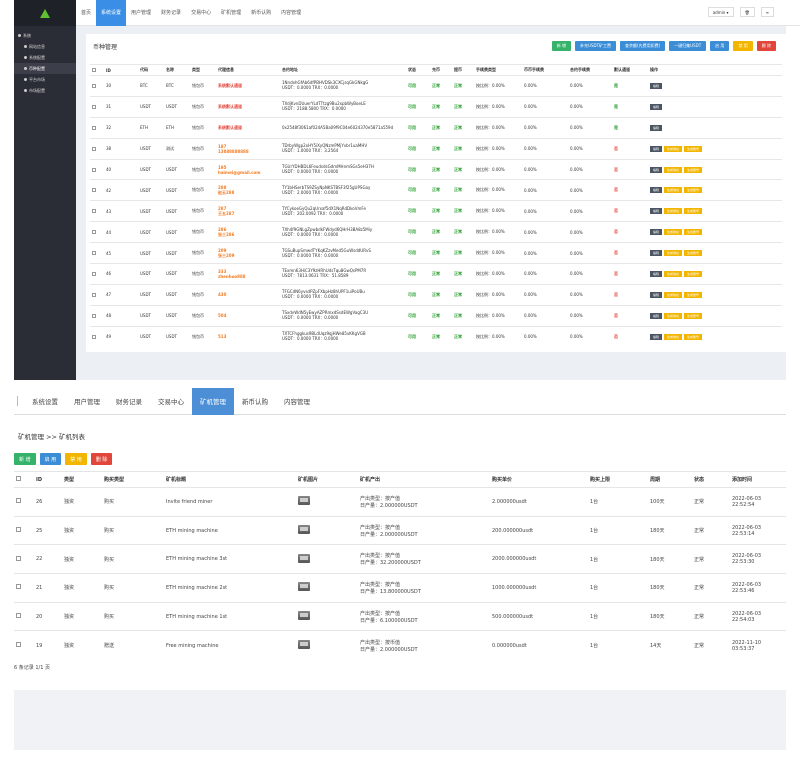  Describe the element at coordinates (590, 253) in the screenshot. I see `cell-contract-fee: 0.00%` at that location.